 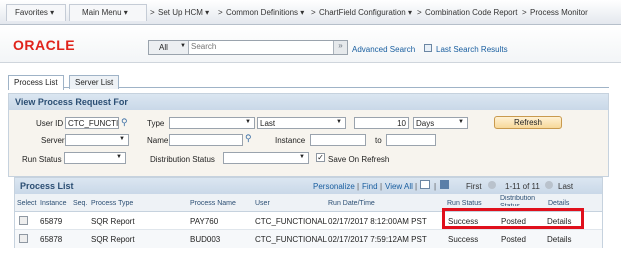 What do you see at coordinates (565, 186) in the screenshot?
I see `last-label: Last` at bounding box center [565, 186].